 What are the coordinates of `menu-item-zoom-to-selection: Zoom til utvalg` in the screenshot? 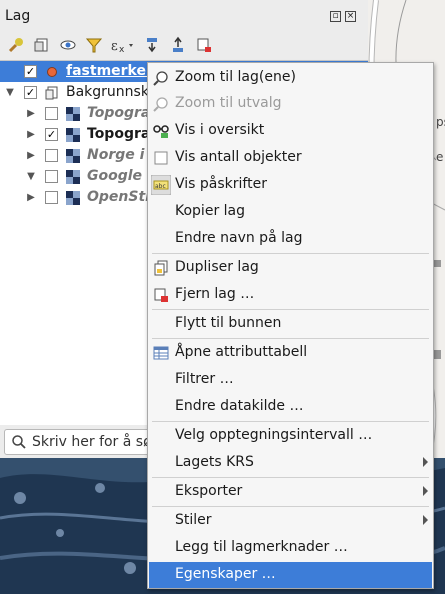 It's located at (290, 104).